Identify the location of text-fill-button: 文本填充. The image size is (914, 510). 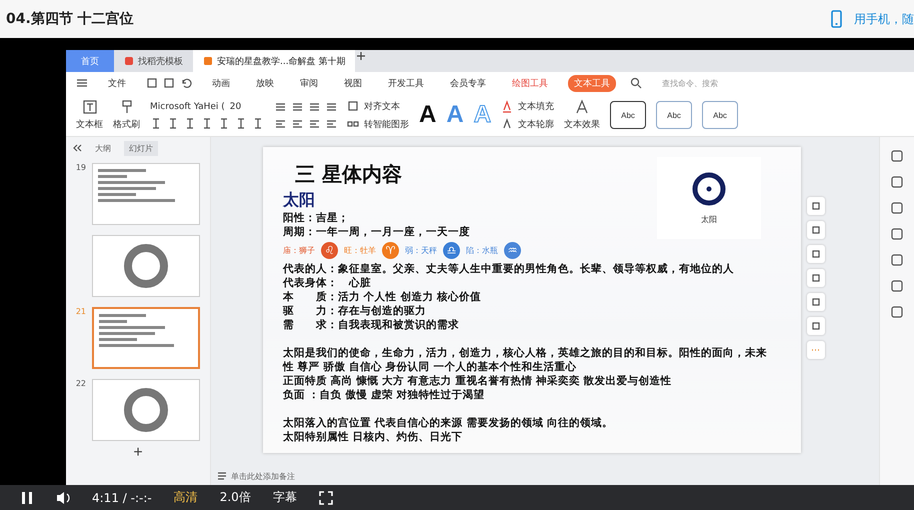
(536, 106).